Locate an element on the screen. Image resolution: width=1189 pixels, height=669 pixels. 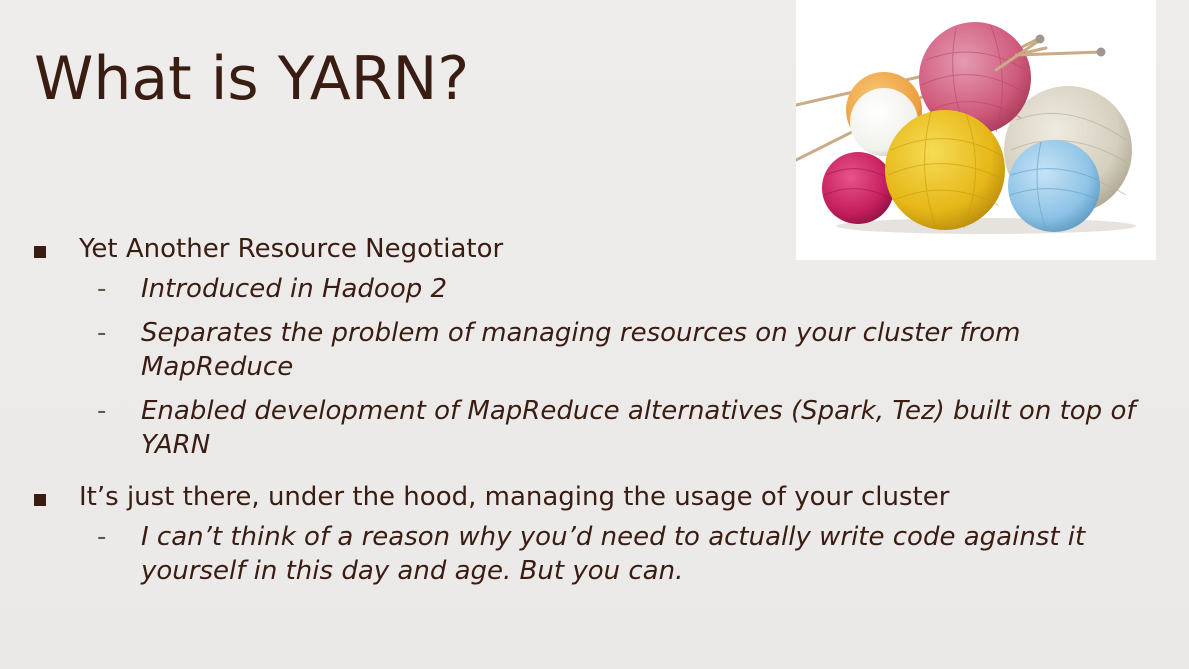
yarn-balls-image is located at coordinates (976, 130).